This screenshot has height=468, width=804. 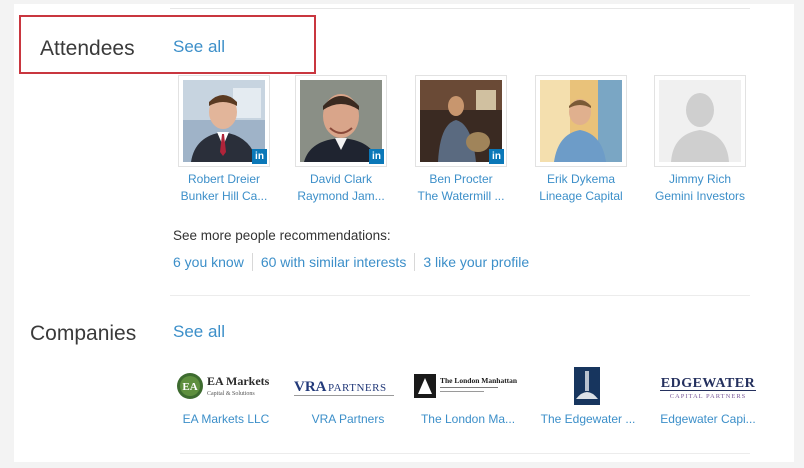 I want to click on top-divider, so click(x=460, y=8).